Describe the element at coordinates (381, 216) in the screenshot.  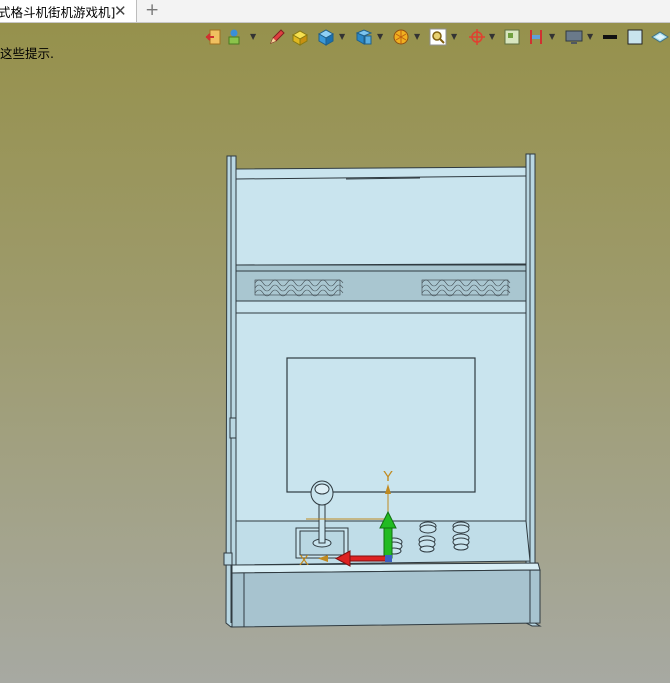
I see `cabinet-marquee` at that location.